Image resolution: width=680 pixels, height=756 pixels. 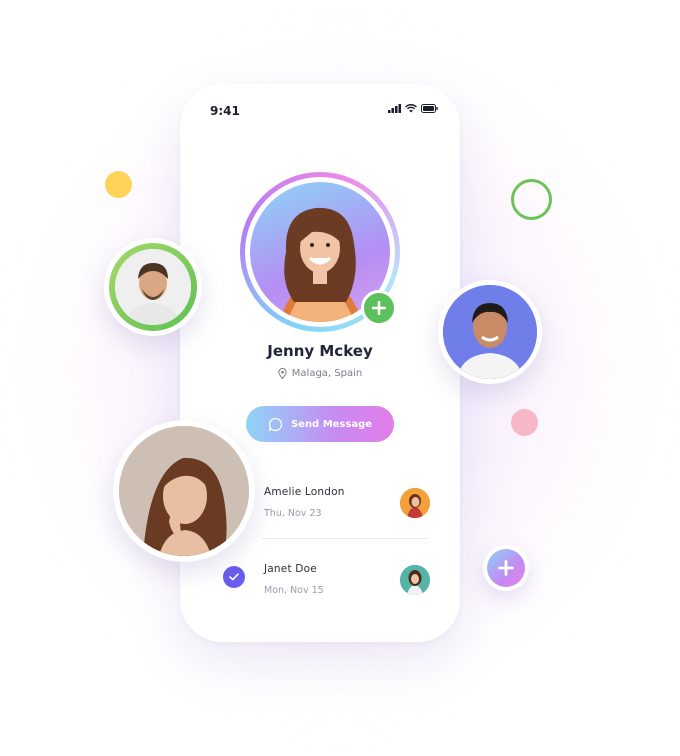 I want to click on read-check-badge, so click(x=234, y=577).